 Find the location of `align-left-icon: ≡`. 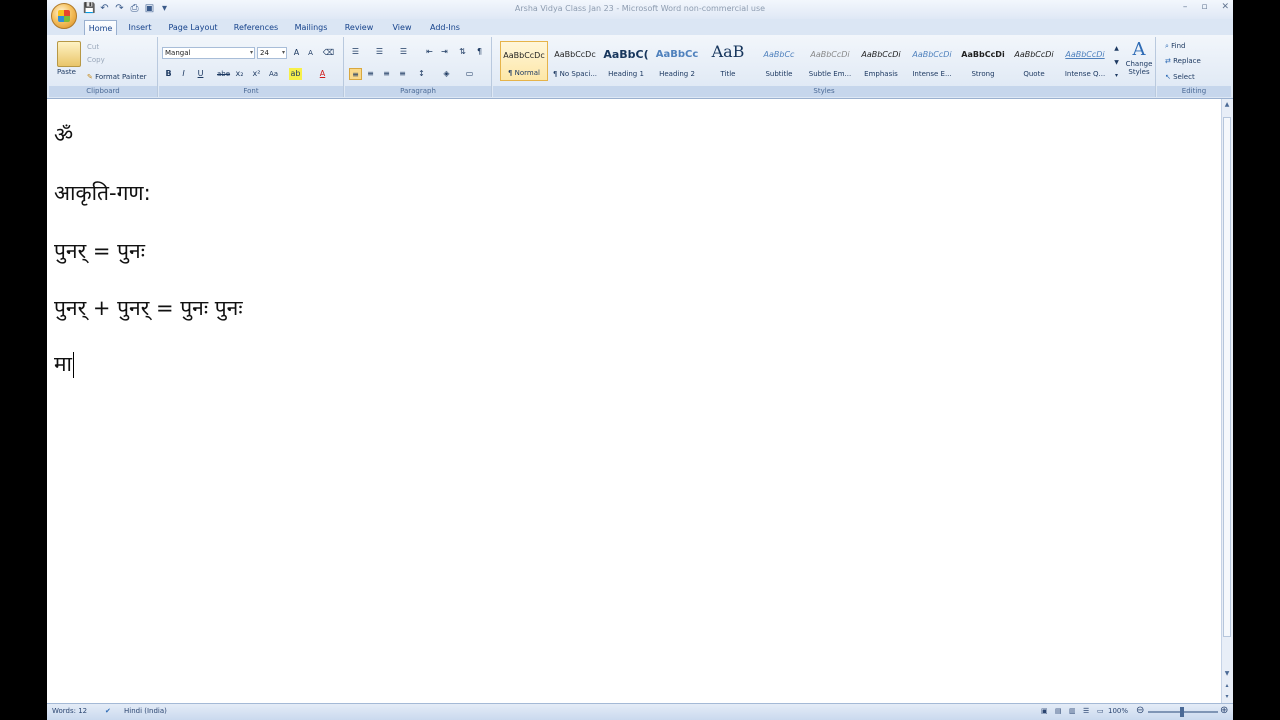

align-left-icon: ≡ is located at coordinates (355, 74).